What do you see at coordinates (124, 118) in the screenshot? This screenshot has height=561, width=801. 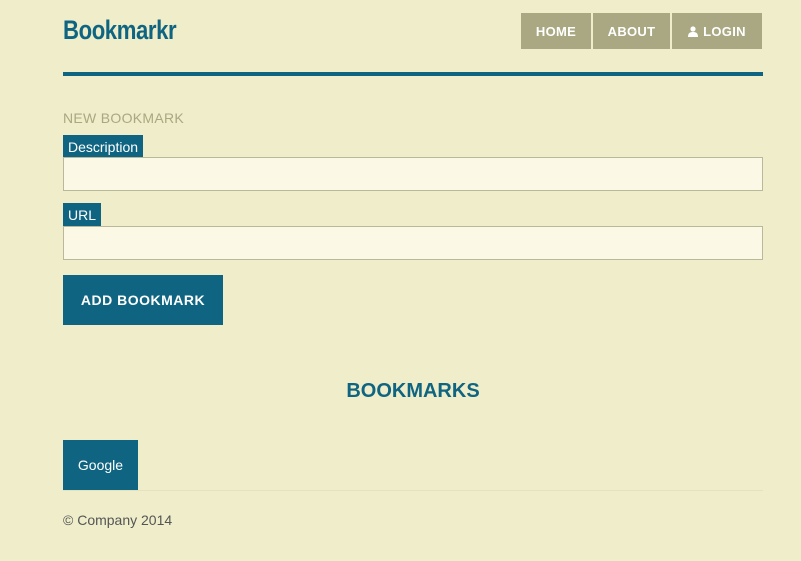 I see `new-bookmark-heading: NEW BOOKMARK` at bounding box center [124, 118].